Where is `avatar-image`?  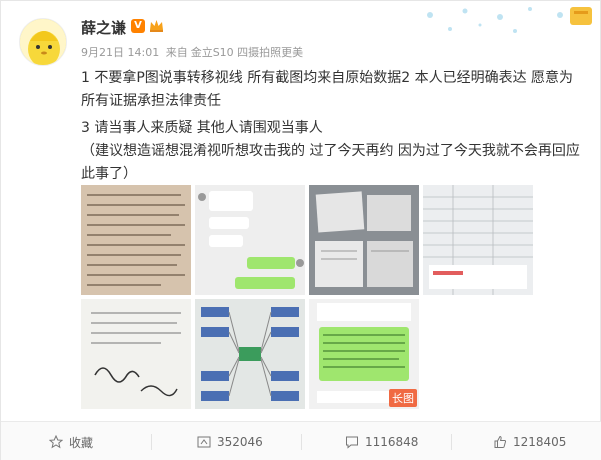
avatar-image is located at coordinates (43, 42).